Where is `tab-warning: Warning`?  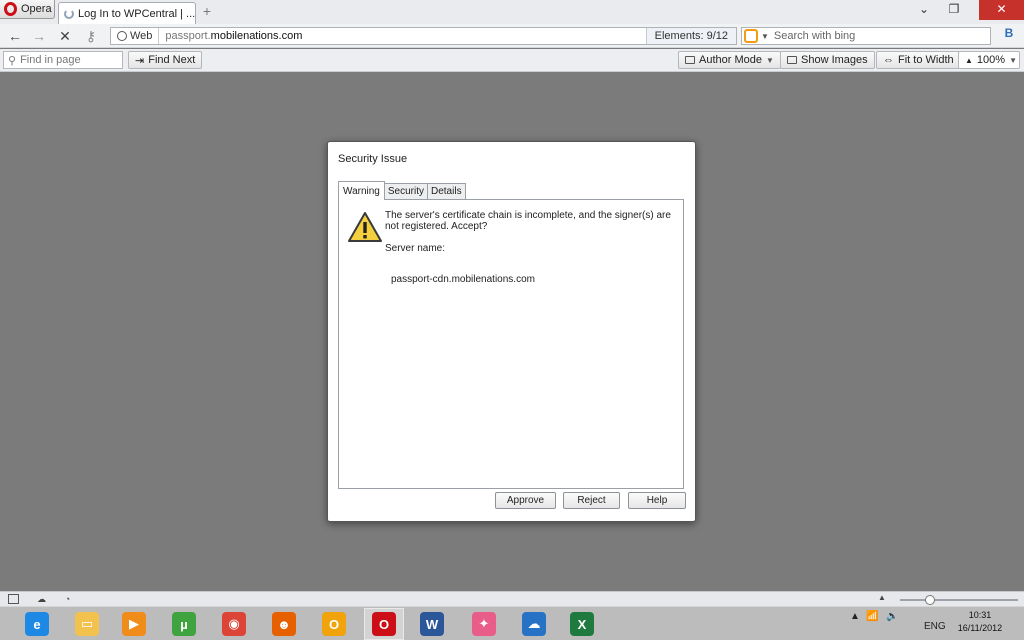
tab-warning: Warning is located at coordinates (361, 190).